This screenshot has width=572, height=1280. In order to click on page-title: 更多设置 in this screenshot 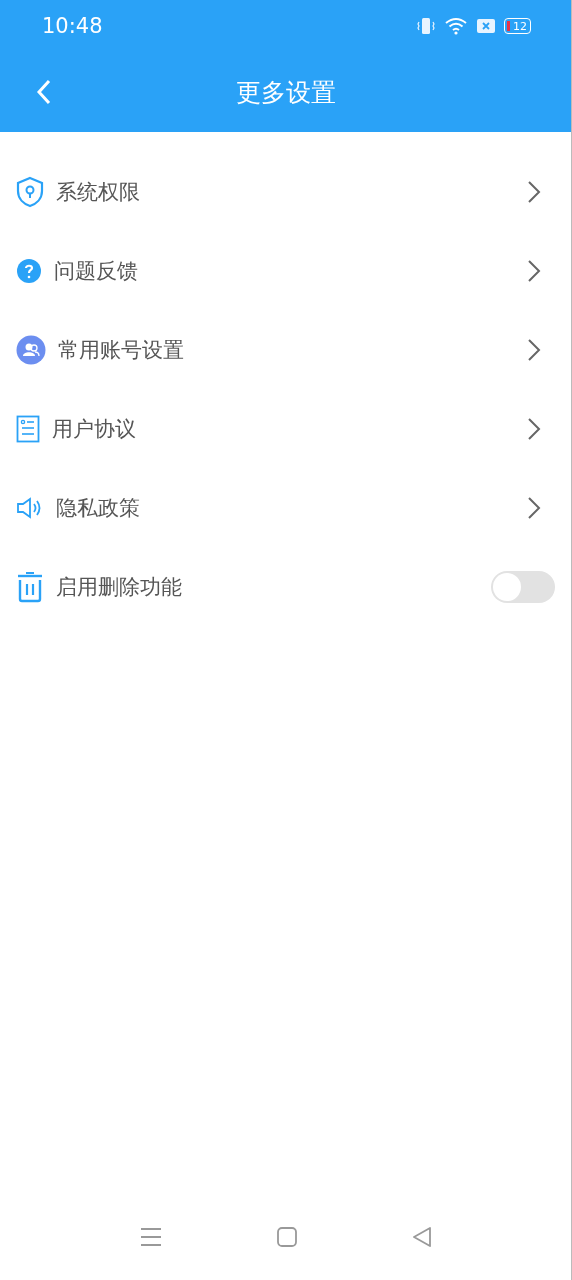, I will do `click(285, 92)`.